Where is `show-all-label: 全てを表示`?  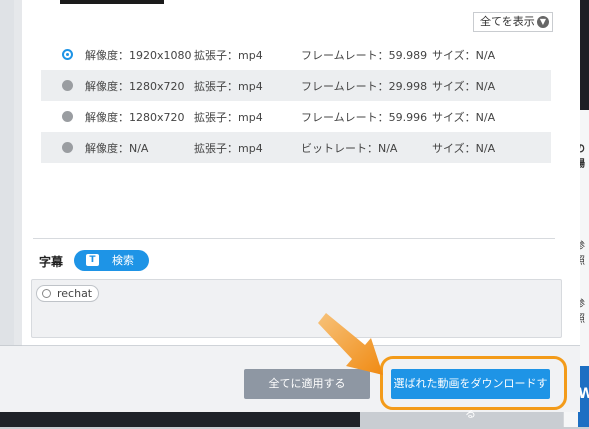
show-all-label: 全てを表示 is located at coordinates (507, 21).